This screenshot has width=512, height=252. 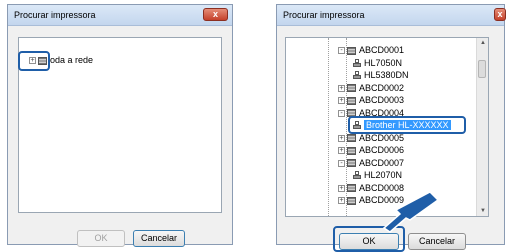 What do you see at coordinates (72, 60) in the screenshot?
I see `tree-item-label: oda a rede` at bounding box center [72, 60].